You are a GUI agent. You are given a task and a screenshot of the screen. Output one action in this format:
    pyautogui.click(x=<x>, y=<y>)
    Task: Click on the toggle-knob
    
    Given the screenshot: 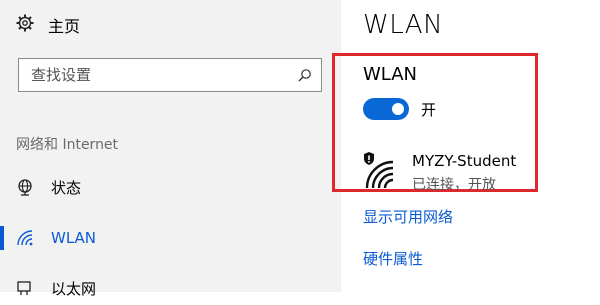 What is the action you would take?
    pyautogui.click(x=398, y=109)
    